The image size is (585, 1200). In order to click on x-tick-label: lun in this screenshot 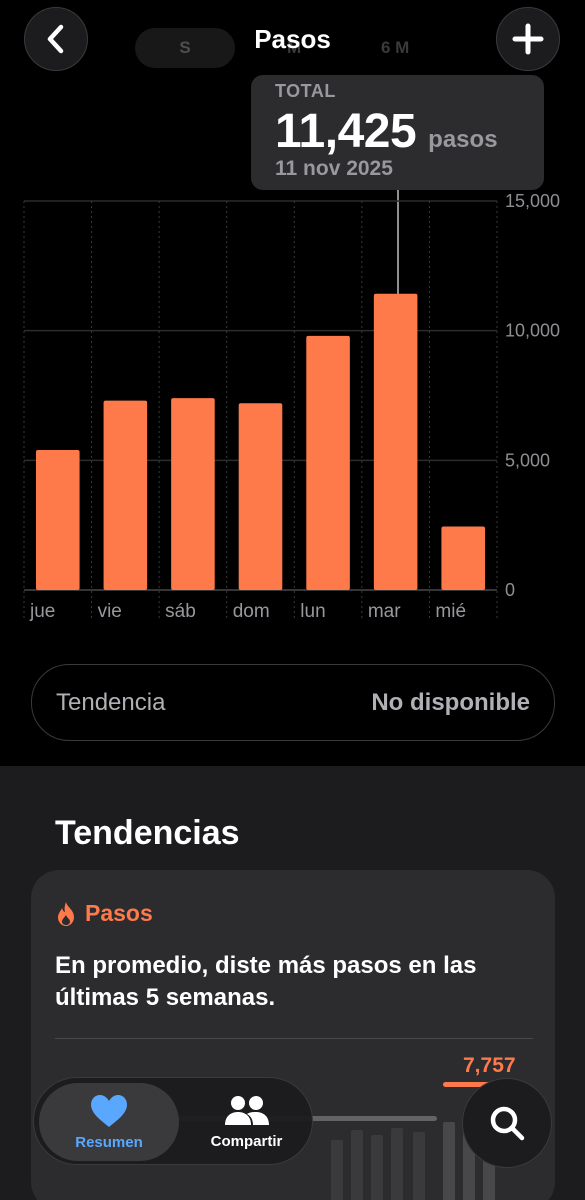, I will do `click(312, 611)`.